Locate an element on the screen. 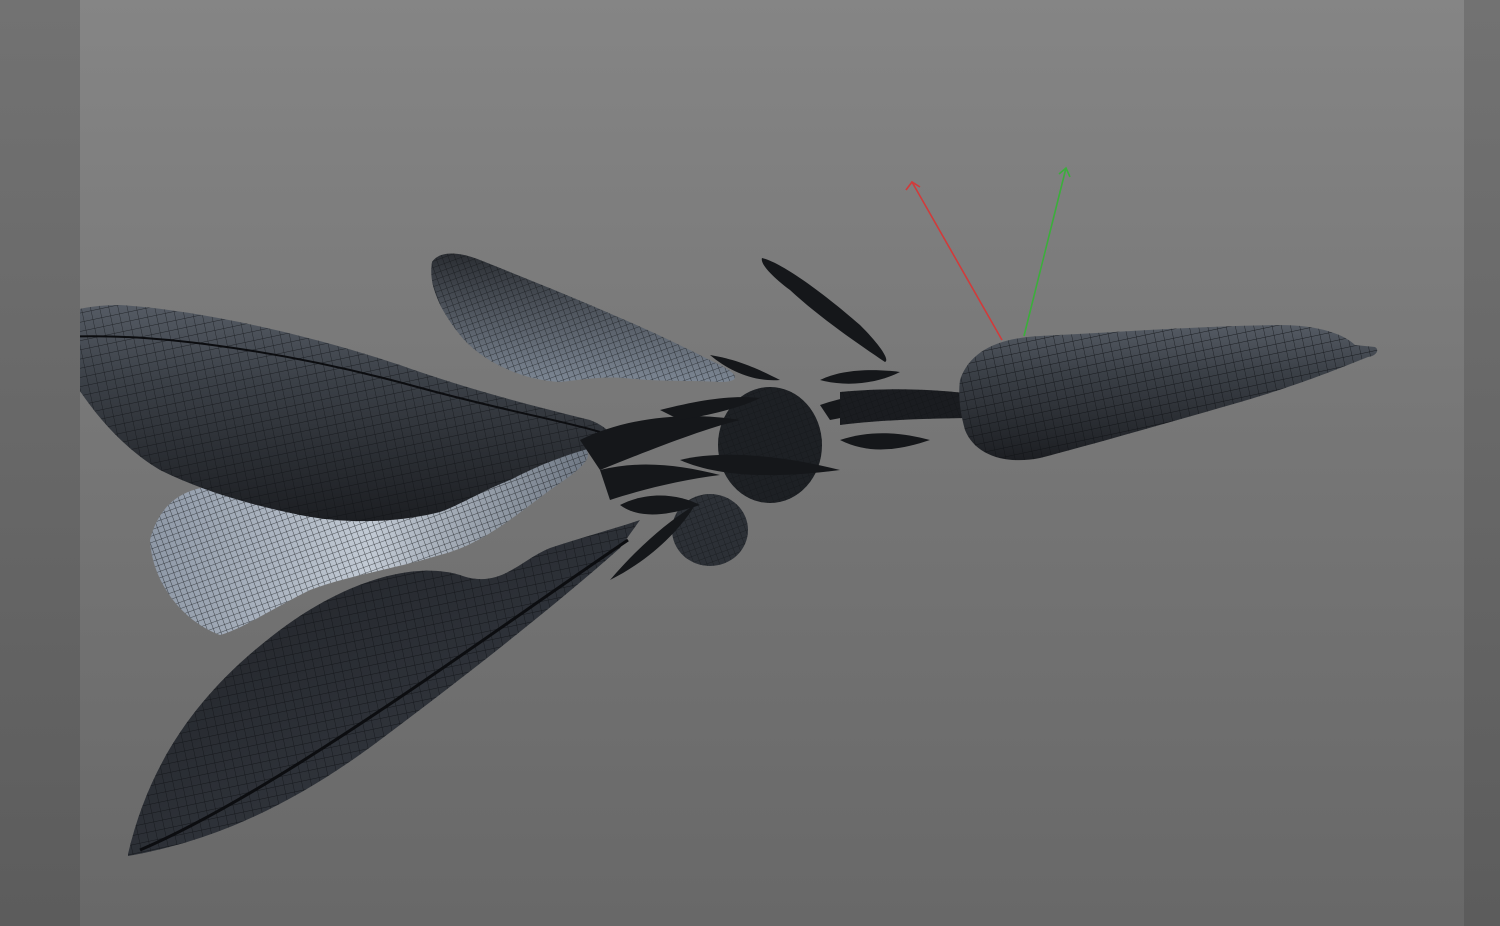 The image size is (1500, 926). y-axis-handle is located at coordinates (1047, 251).